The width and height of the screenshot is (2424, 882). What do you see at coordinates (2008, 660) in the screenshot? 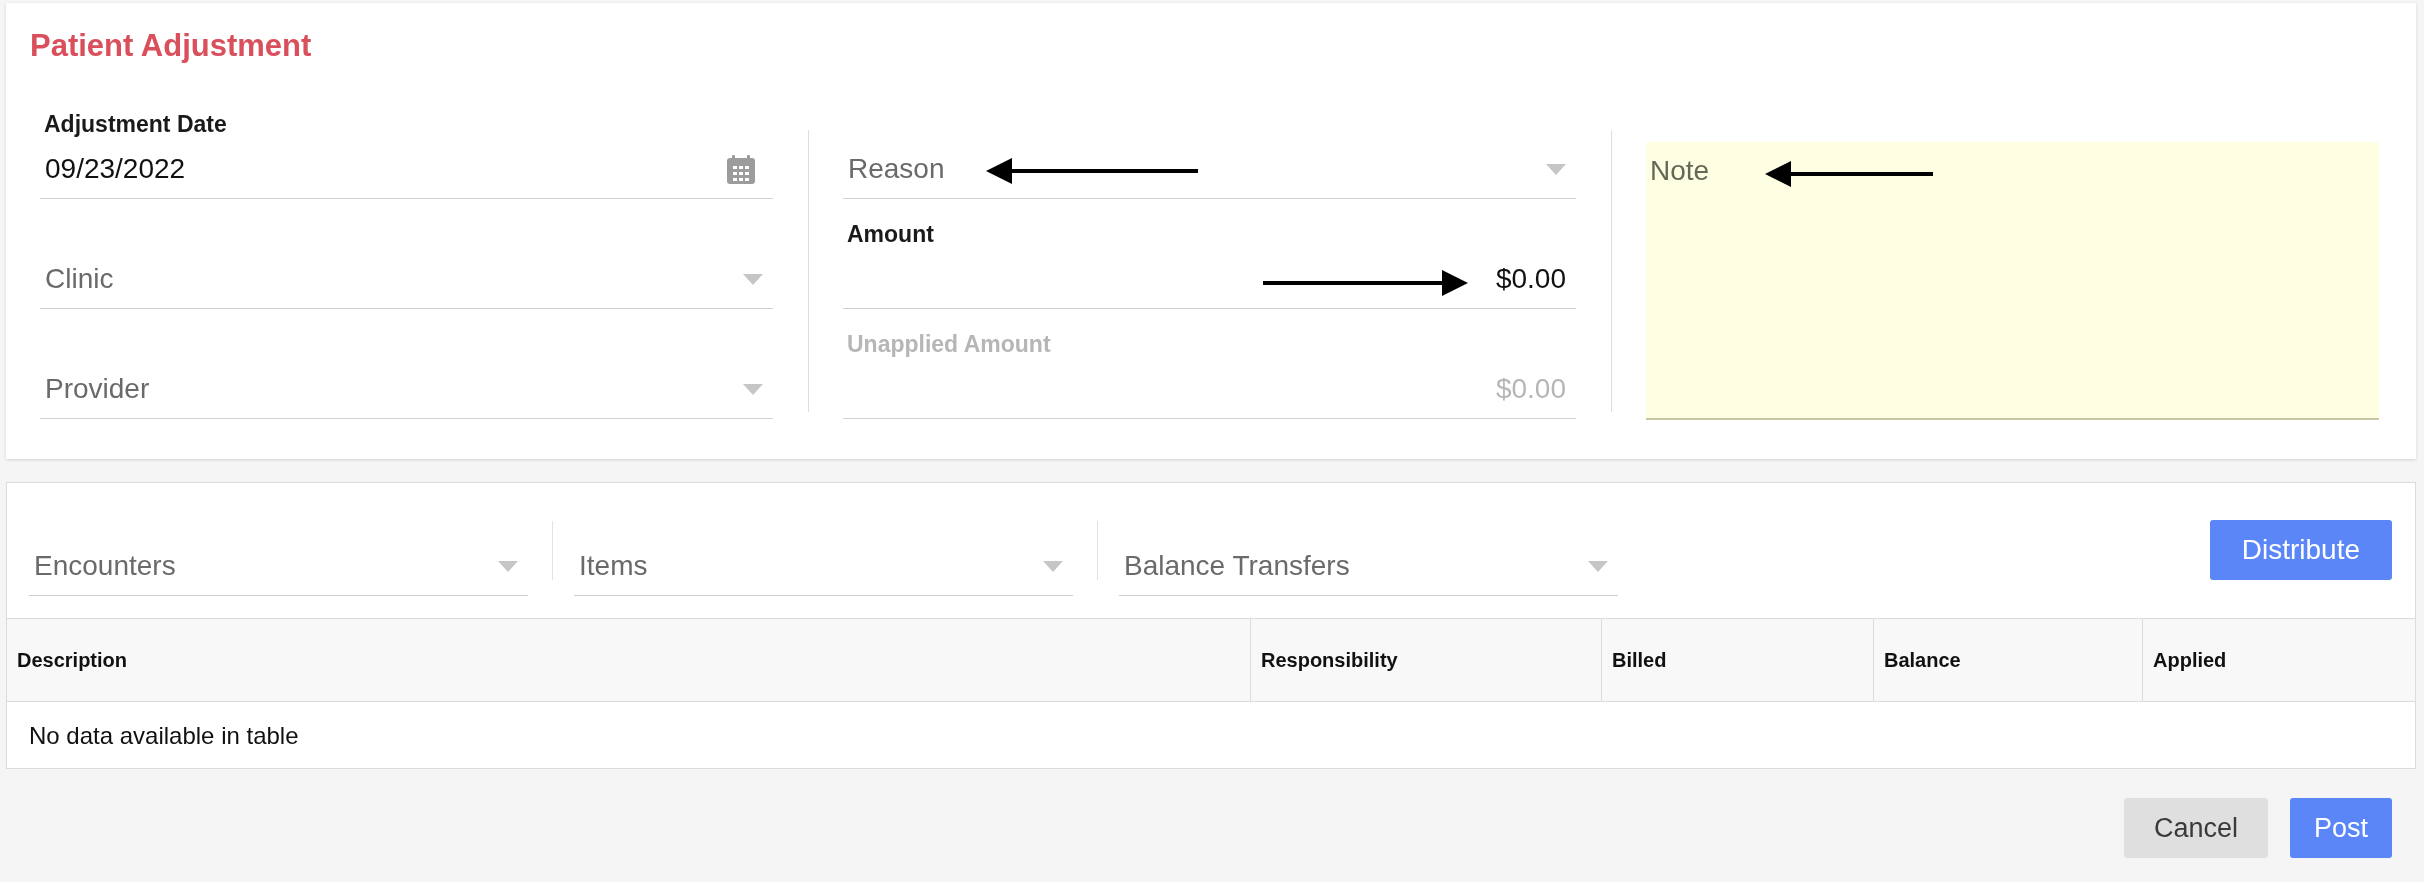
I see `column-header: Balance` at bounding box center [2008, 660].